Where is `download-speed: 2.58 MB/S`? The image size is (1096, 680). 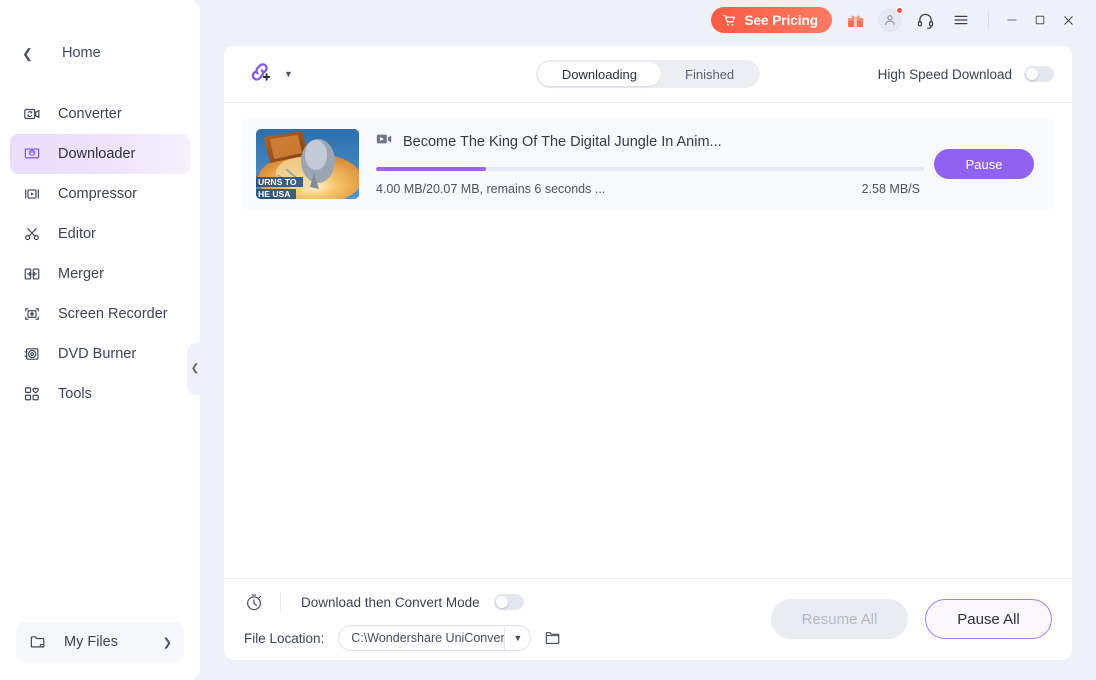 download-speed: 2.58 MB/S is located at coordinates (890, 189).